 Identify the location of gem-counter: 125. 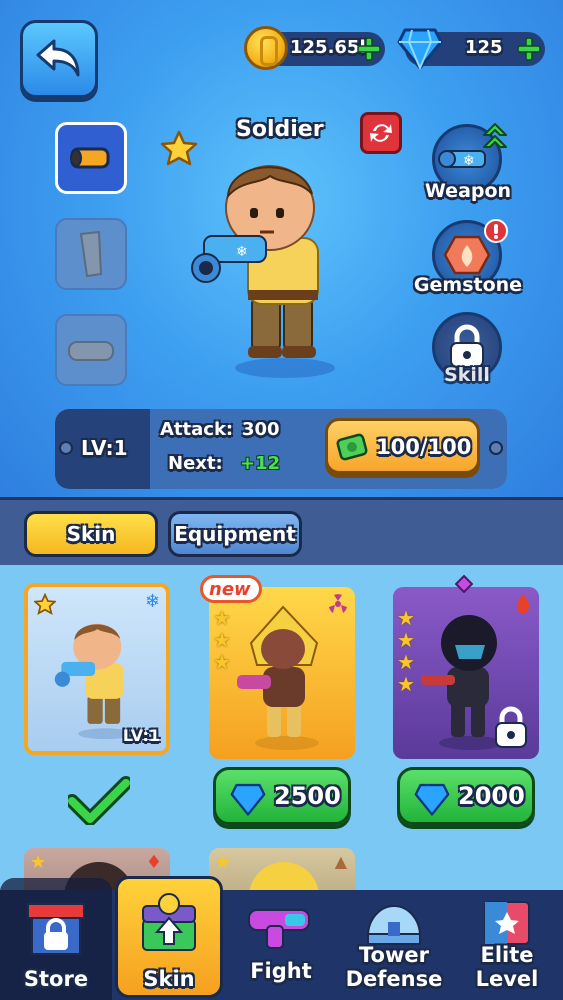
(471, 49).